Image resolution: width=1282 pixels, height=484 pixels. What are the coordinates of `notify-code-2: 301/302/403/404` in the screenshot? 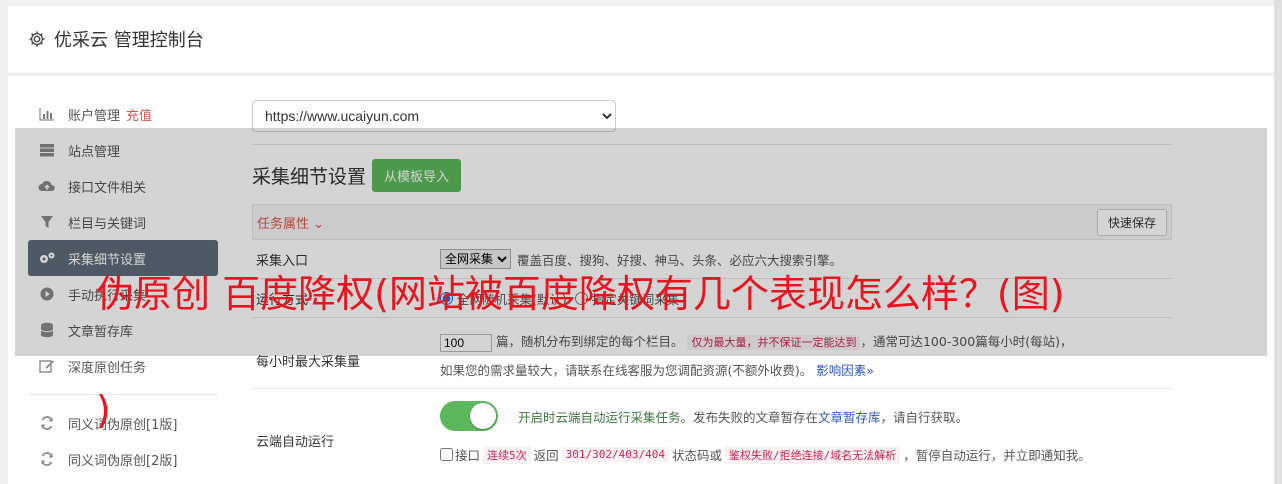 It's located at (615, 454).